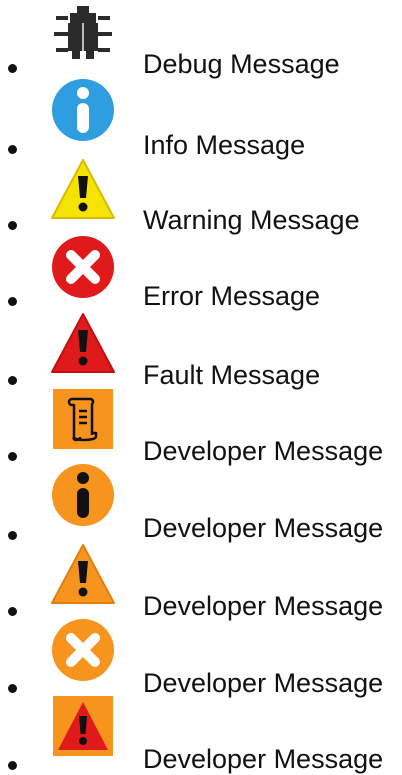 The width and height of the screenshot is (402, 775). Describe the element at coordinates (201, 118) in the screenshot. I see `list-item-info: Info Message` at that location.